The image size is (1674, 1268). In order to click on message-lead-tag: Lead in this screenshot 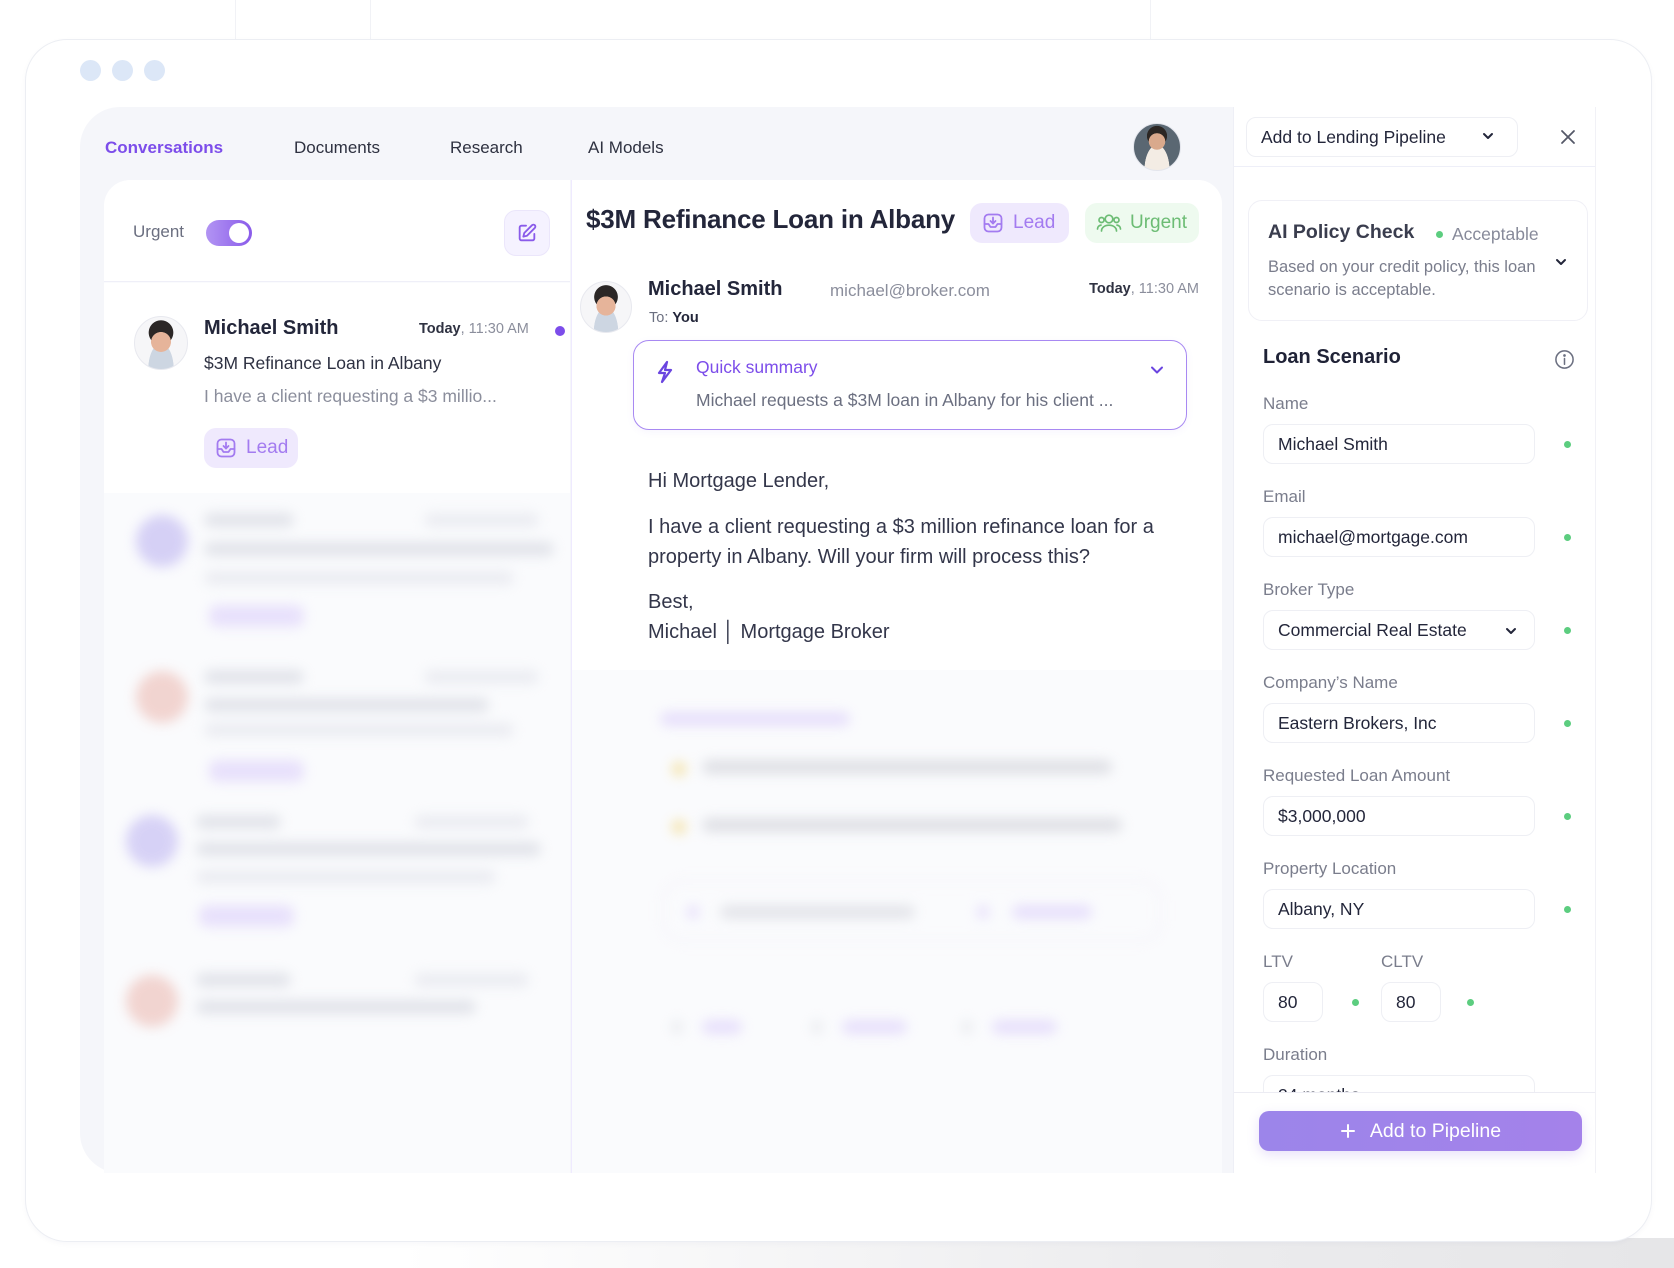, I will do `click(1020, 223)`.